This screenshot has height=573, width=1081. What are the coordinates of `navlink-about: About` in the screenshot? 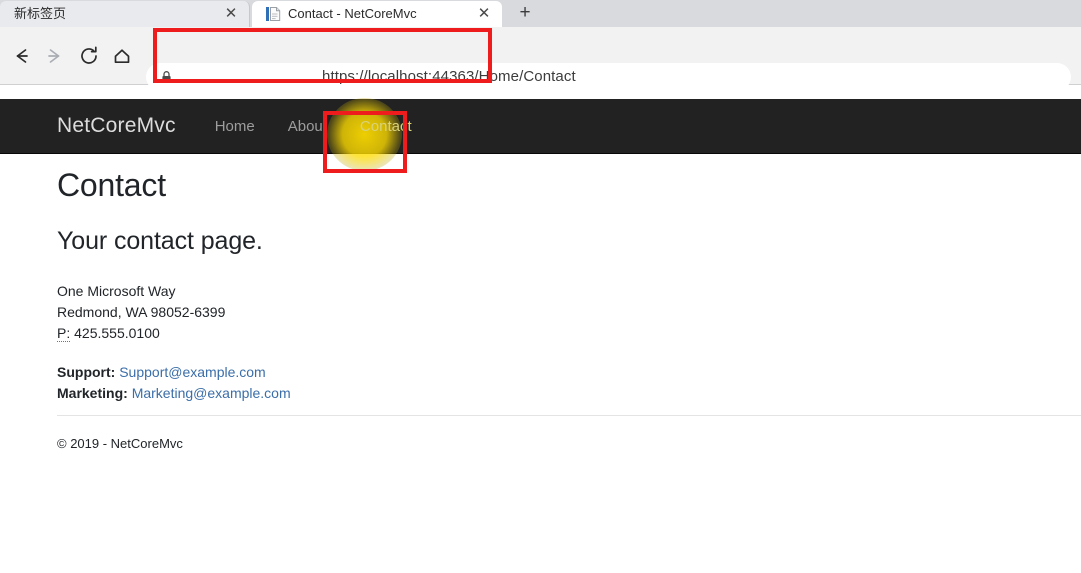 It's located at (307, 126).